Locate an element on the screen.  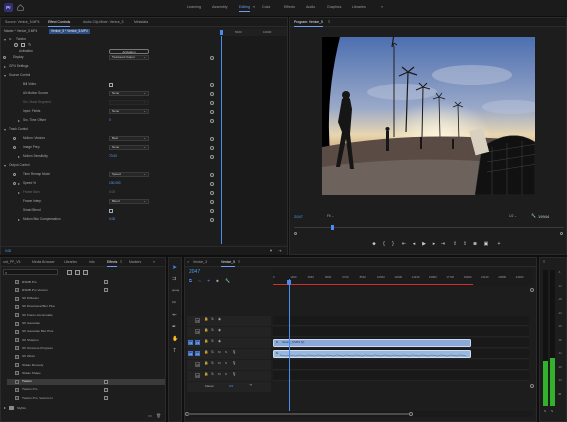
workspace-editing: Editing is located at coordinates (244, 8).